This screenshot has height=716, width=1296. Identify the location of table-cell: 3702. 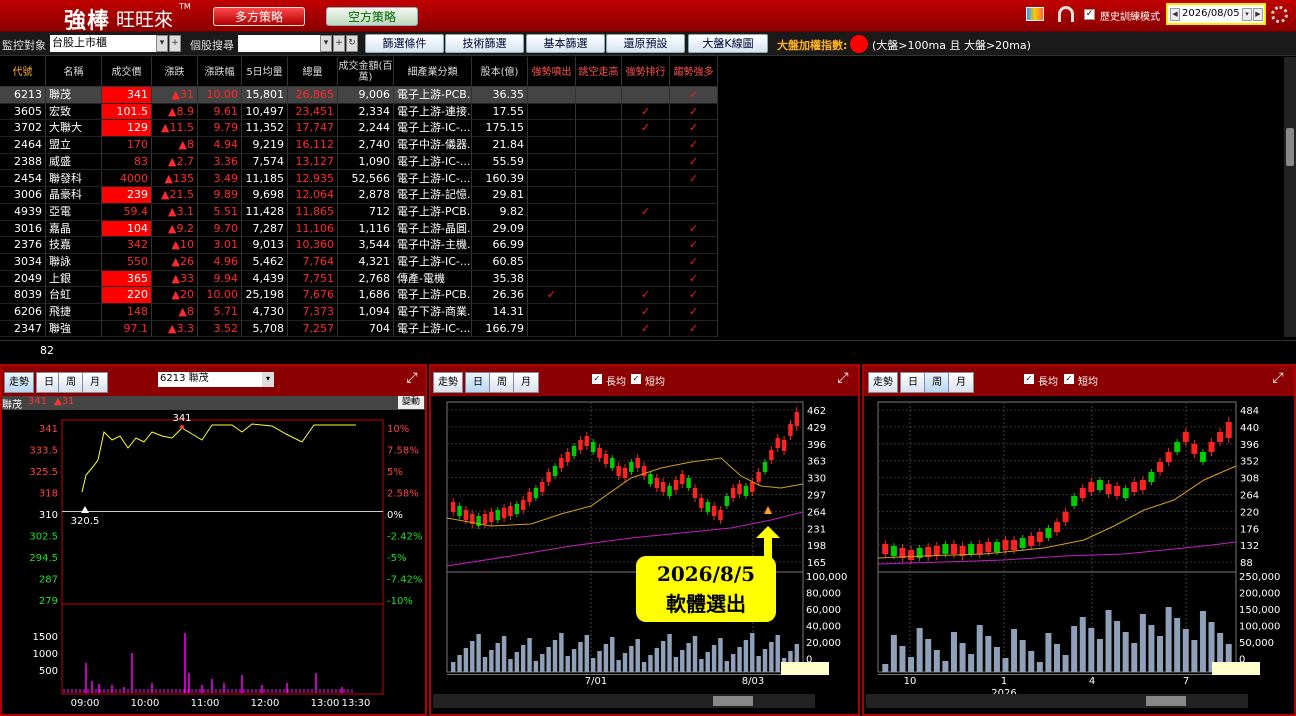
(23, 129).